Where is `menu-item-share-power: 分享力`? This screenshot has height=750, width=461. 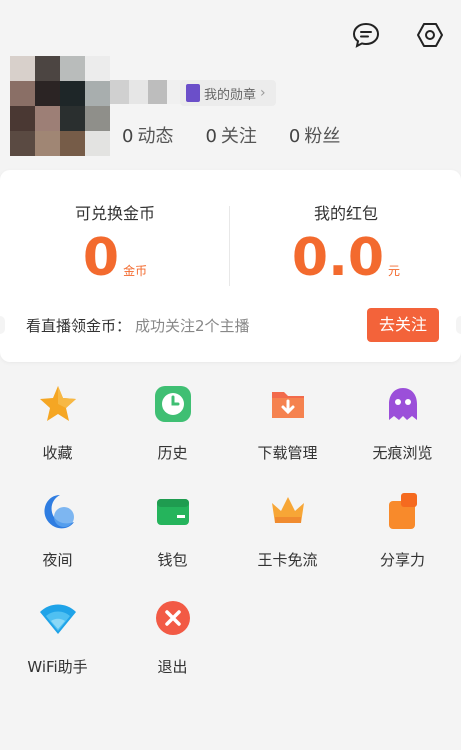
menu-item-share-power: 分享力 is located at coordinates (402, 544).